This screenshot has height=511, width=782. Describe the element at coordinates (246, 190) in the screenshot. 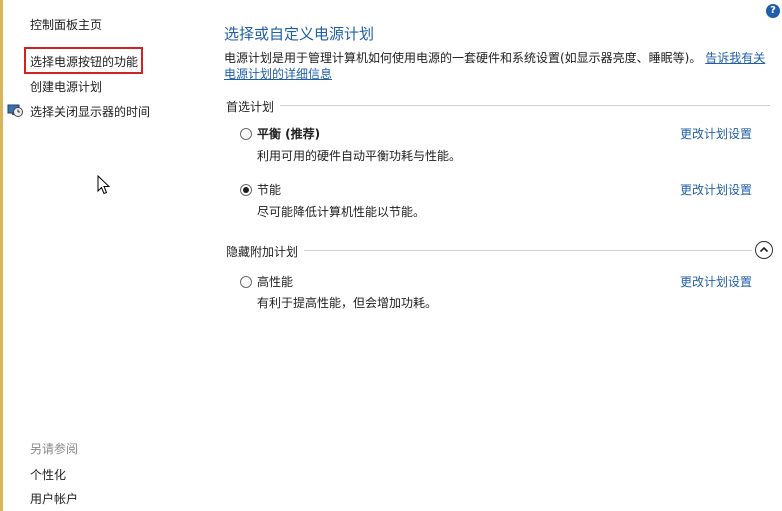

I see `radio-power-saver` at that location.